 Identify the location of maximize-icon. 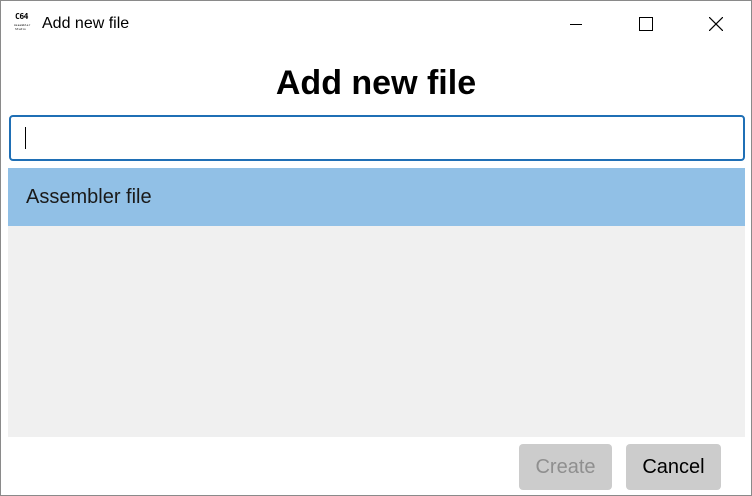
(646, 23).